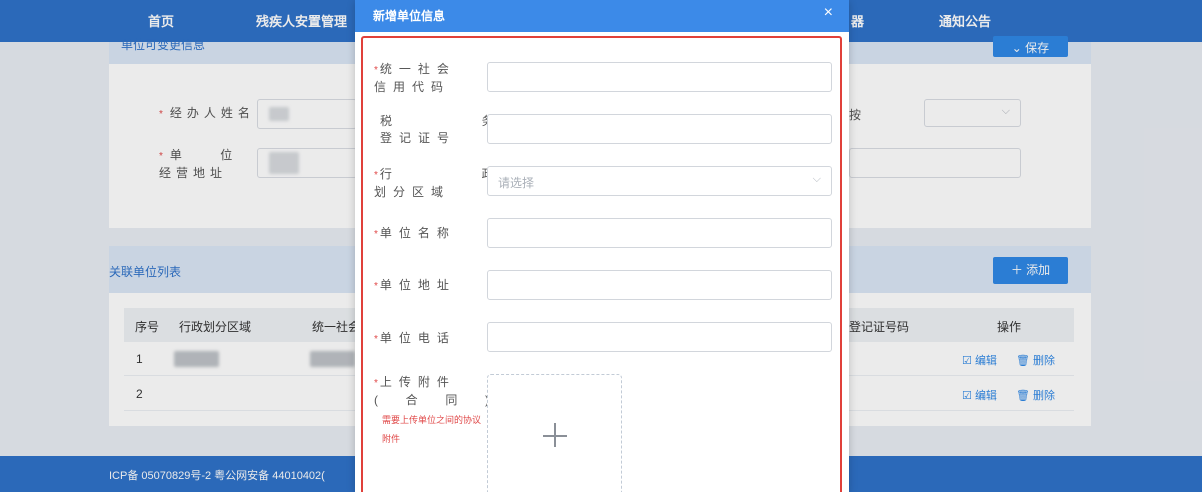 This screenshot has width=1202, height=492. Describe the element at coordinates (828, 13) in the screenshot. I see `close-icon: ×` at that location.